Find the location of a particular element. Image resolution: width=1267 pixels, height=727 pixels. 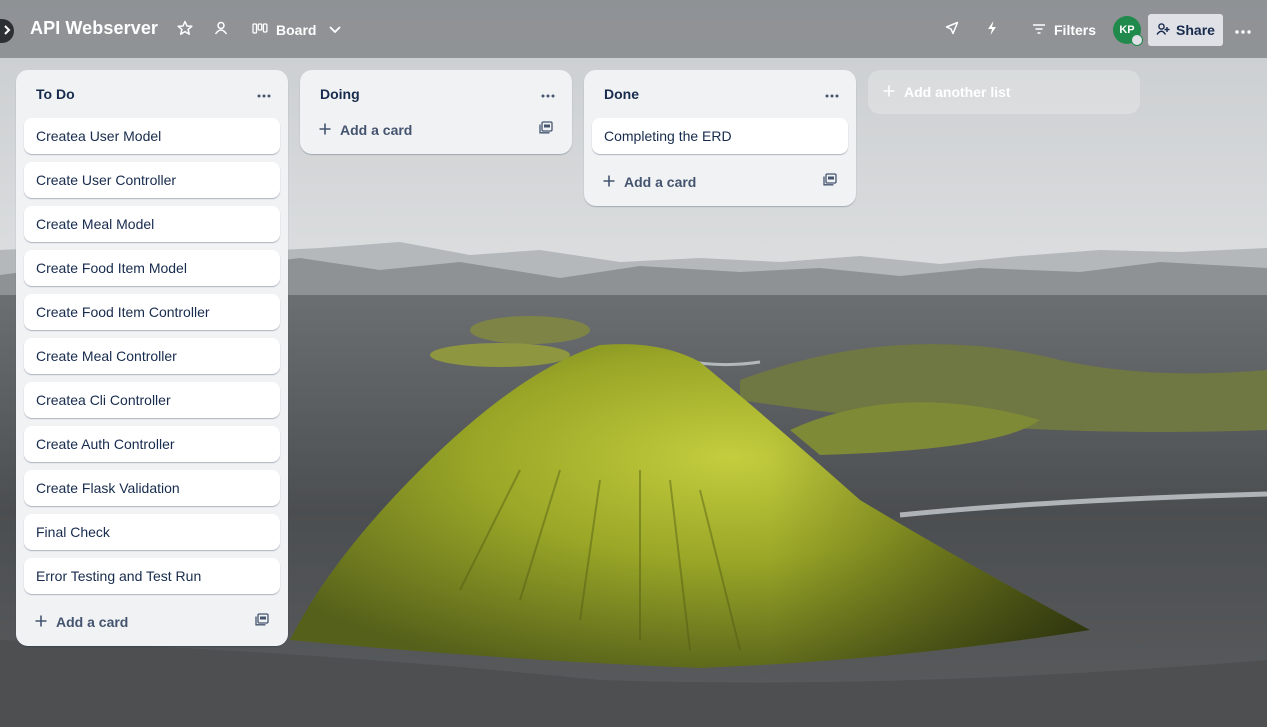

avatar-initials: KP is located at coordinates (1127, 30).